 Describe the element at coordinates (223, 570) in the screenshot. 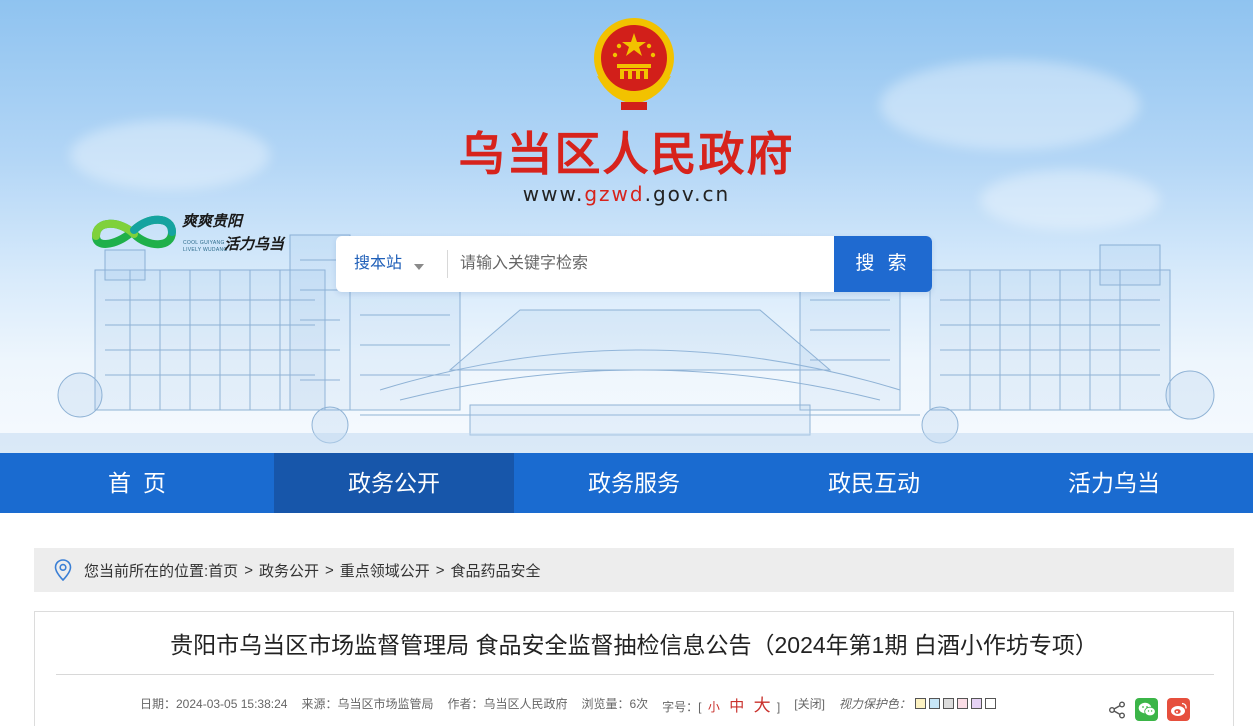

I see `breadcrumb-item-home: 首页` at that location.